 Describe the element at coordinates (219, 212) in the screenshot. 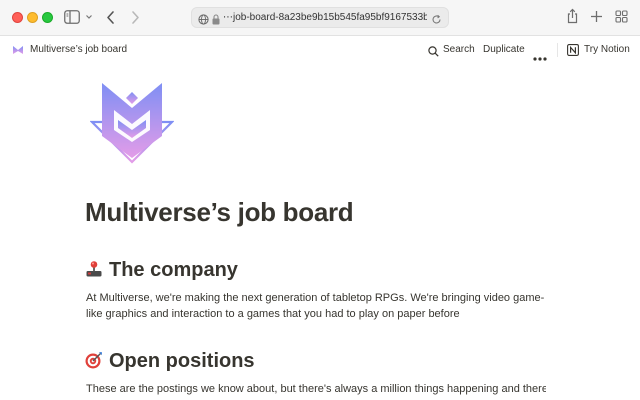

I see `page-title: Multiverse’s job board` at that location.